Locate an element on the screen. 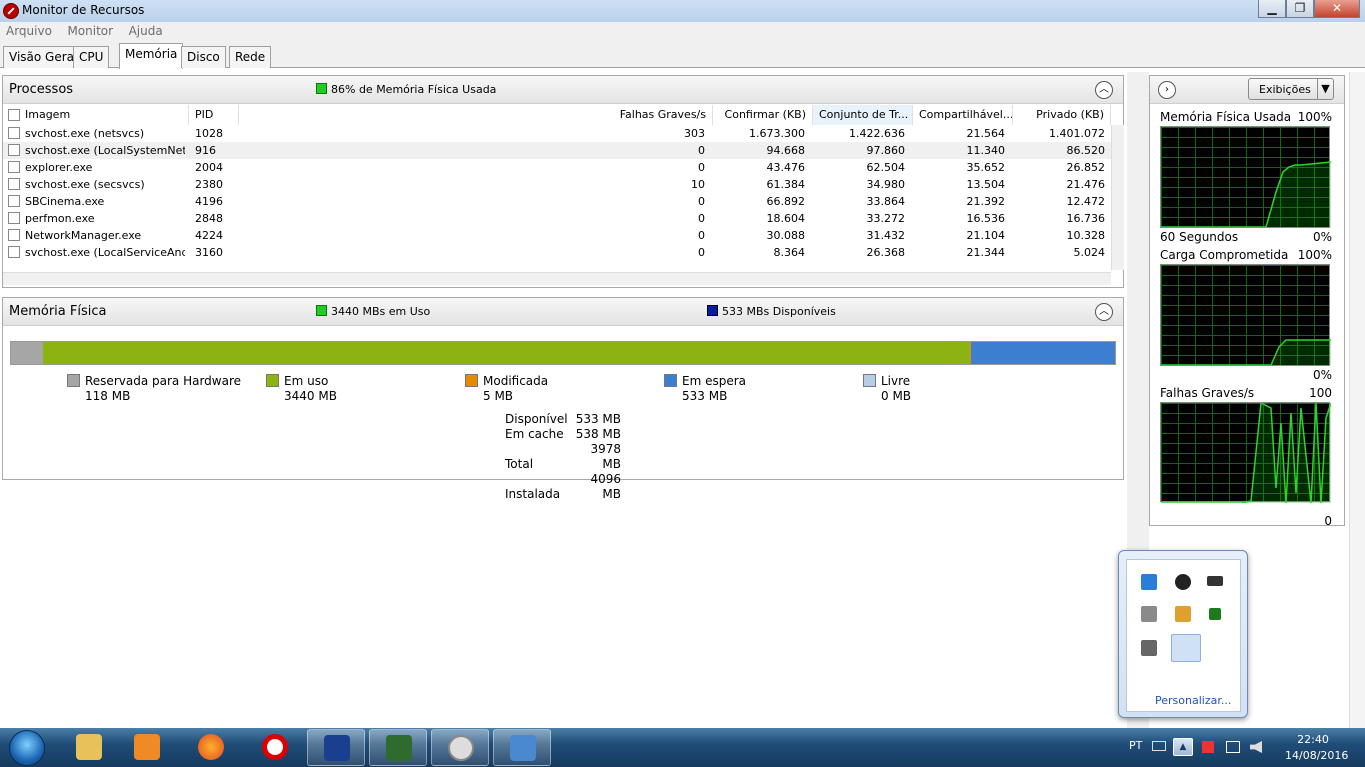  window-scrollbar is located at coordinates (1357, 400).